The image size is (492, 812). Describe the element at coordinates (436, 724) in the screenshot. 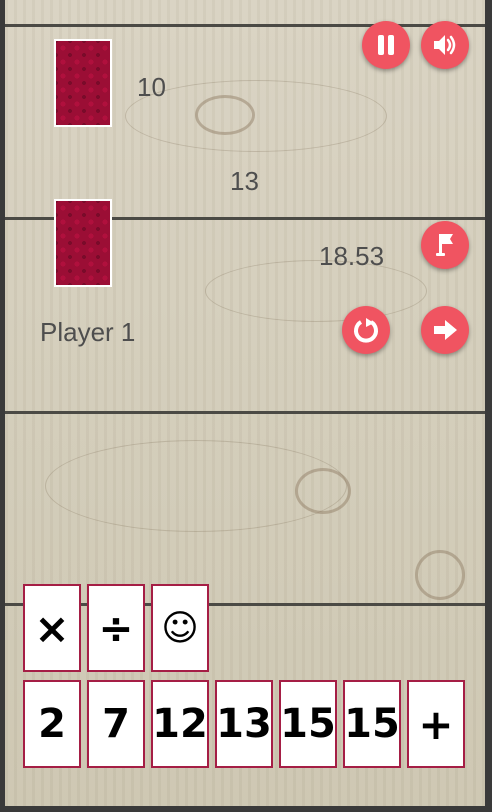

I see `operator-card-plus: +` at that location.